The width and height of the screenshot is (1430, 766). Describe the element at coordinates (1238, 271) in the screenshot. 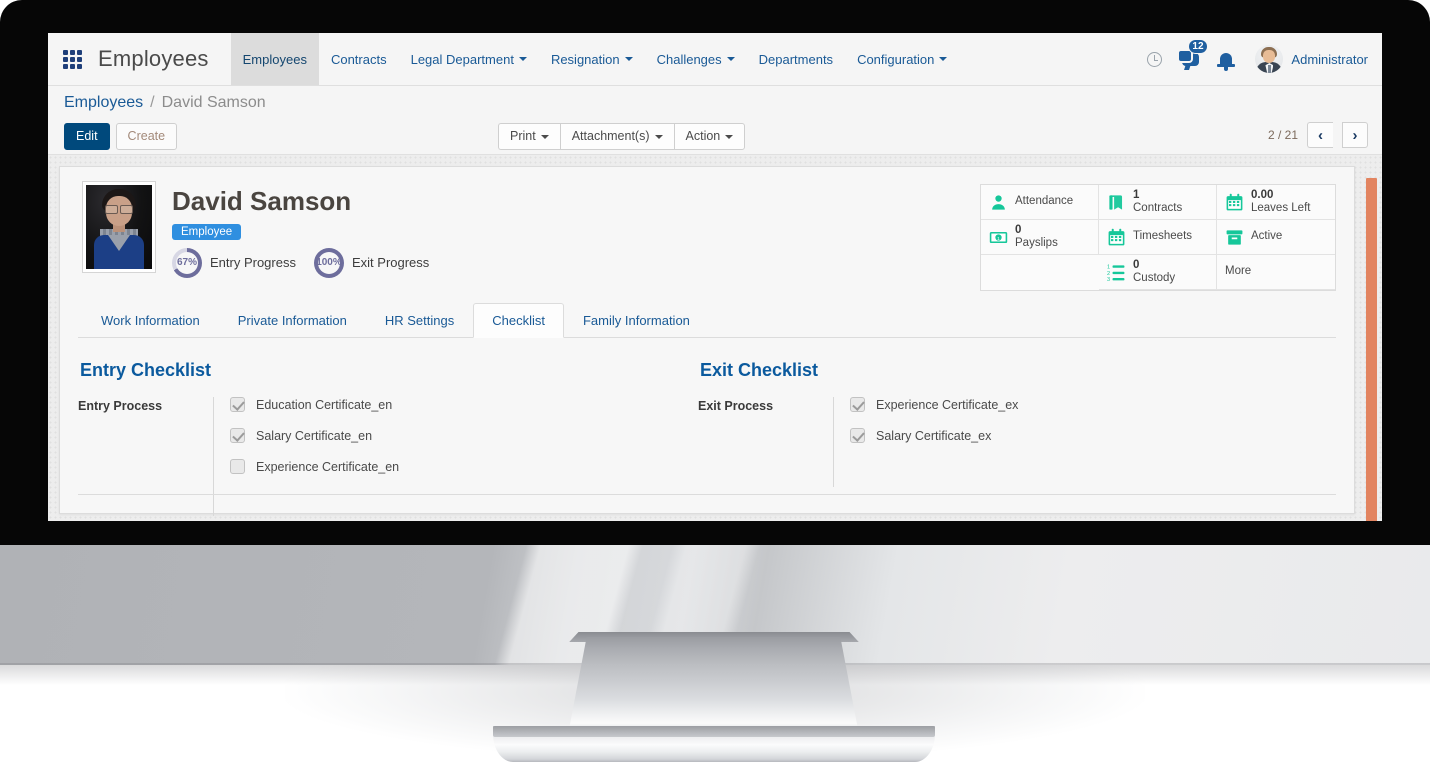

I see `stat-label: More` at that location.